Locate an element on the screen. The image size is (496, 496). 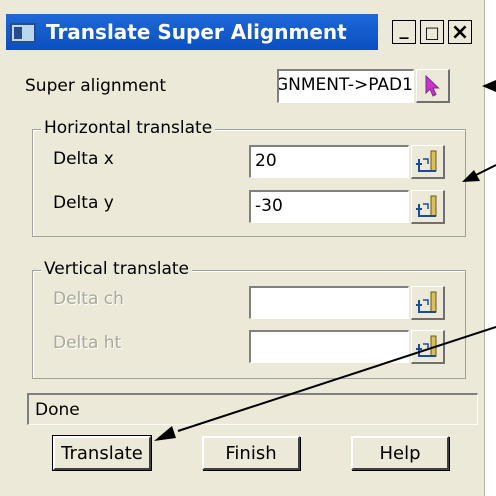
callout-arrow-delta is located at coordinates (484, 170).